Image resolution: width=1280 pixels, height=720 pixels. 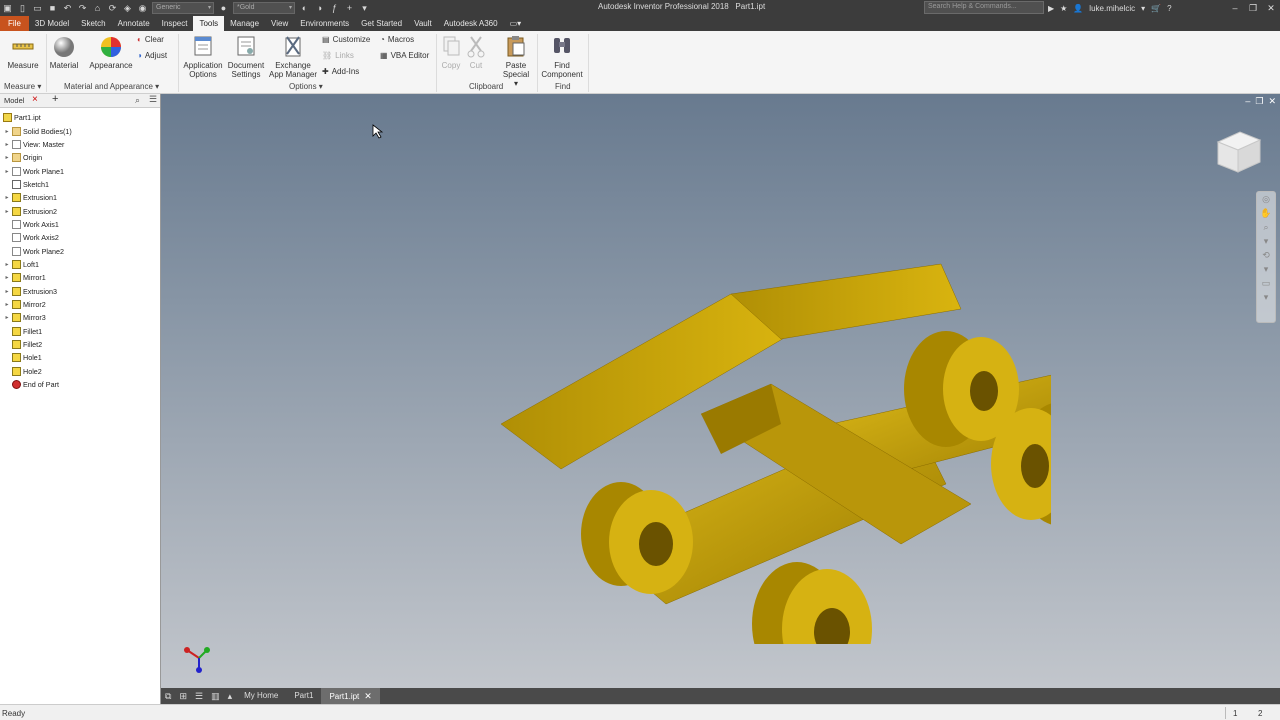 I want to click on tab-manage: Manage, so click(x=244, y=23).